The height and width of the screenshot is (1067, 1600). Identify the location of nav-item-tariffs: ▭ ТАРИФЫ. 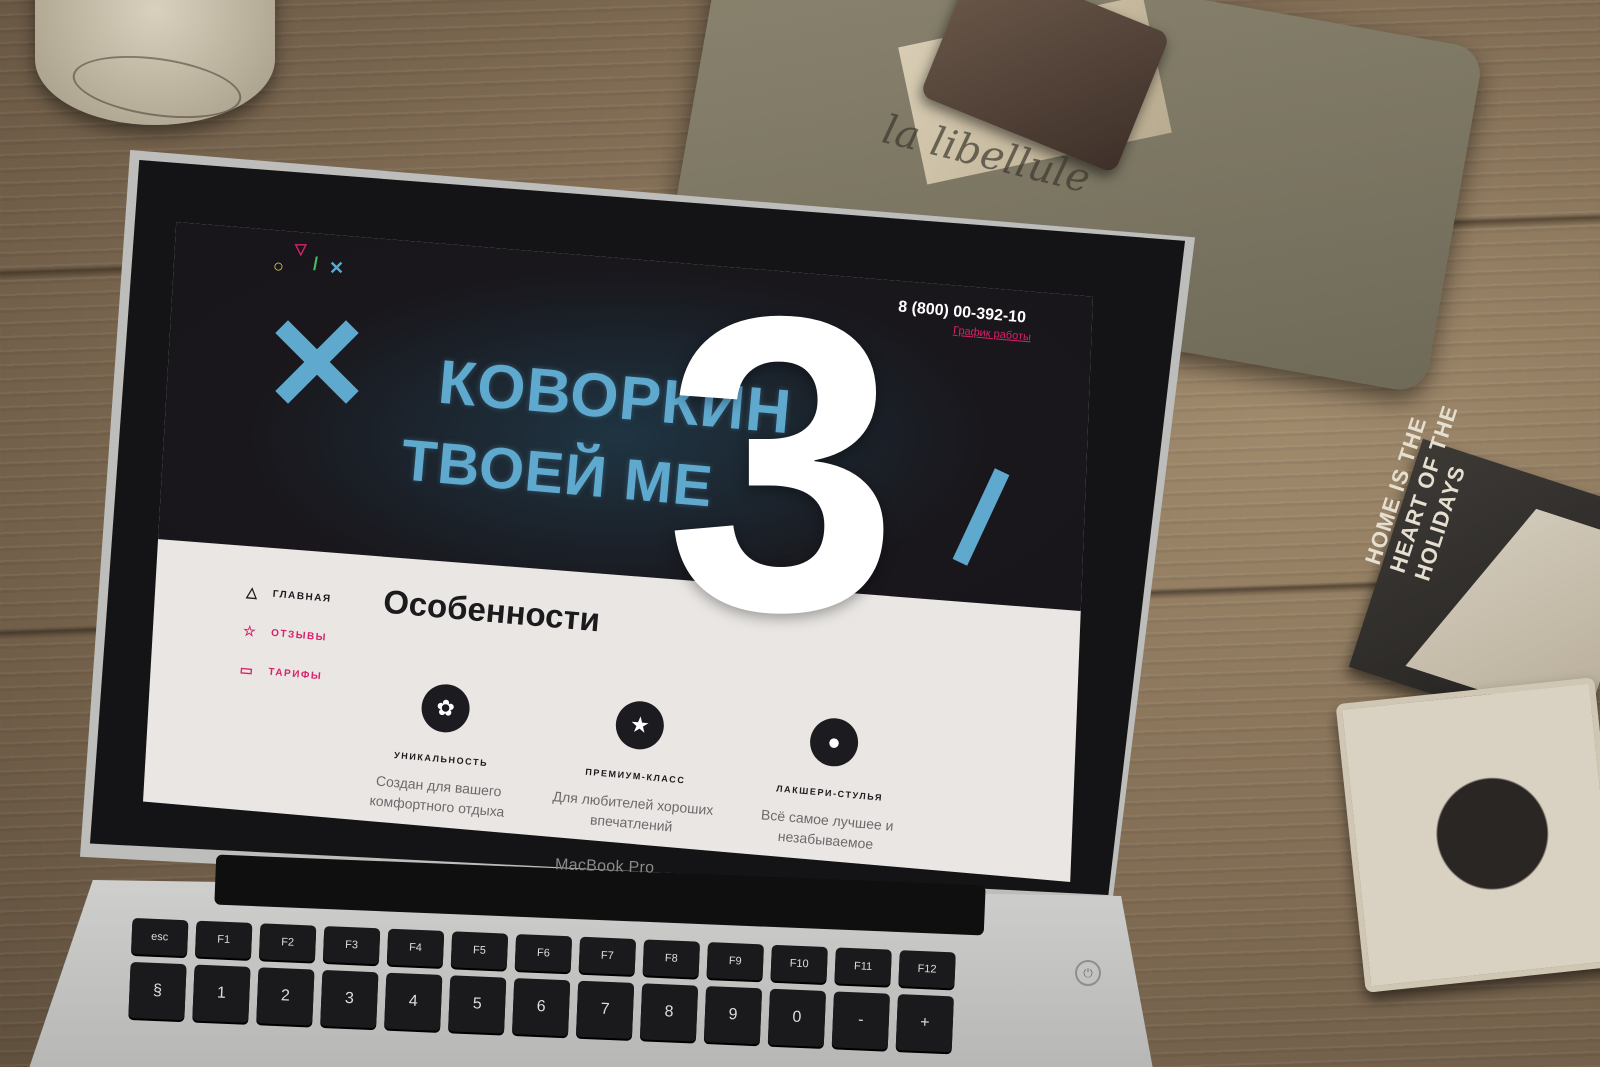
(282, 673).